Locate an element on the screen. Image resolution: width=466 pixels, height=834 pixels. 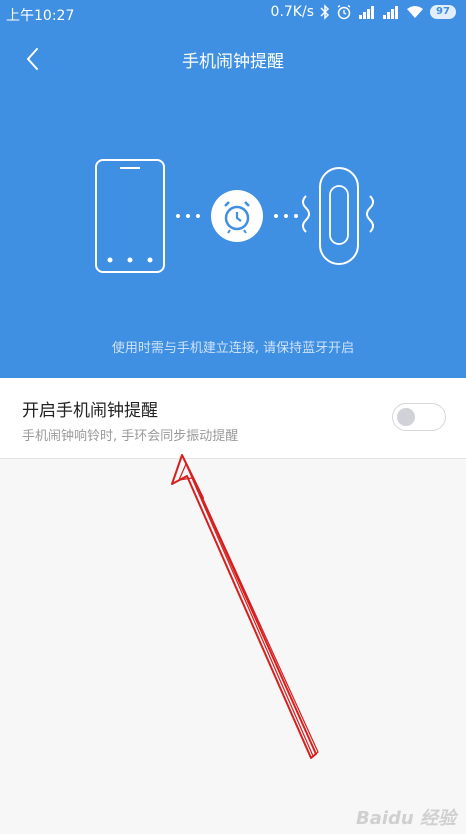
status-bar: 上午10:27 0.7K/s 97 is located at coordinates (233, 14).